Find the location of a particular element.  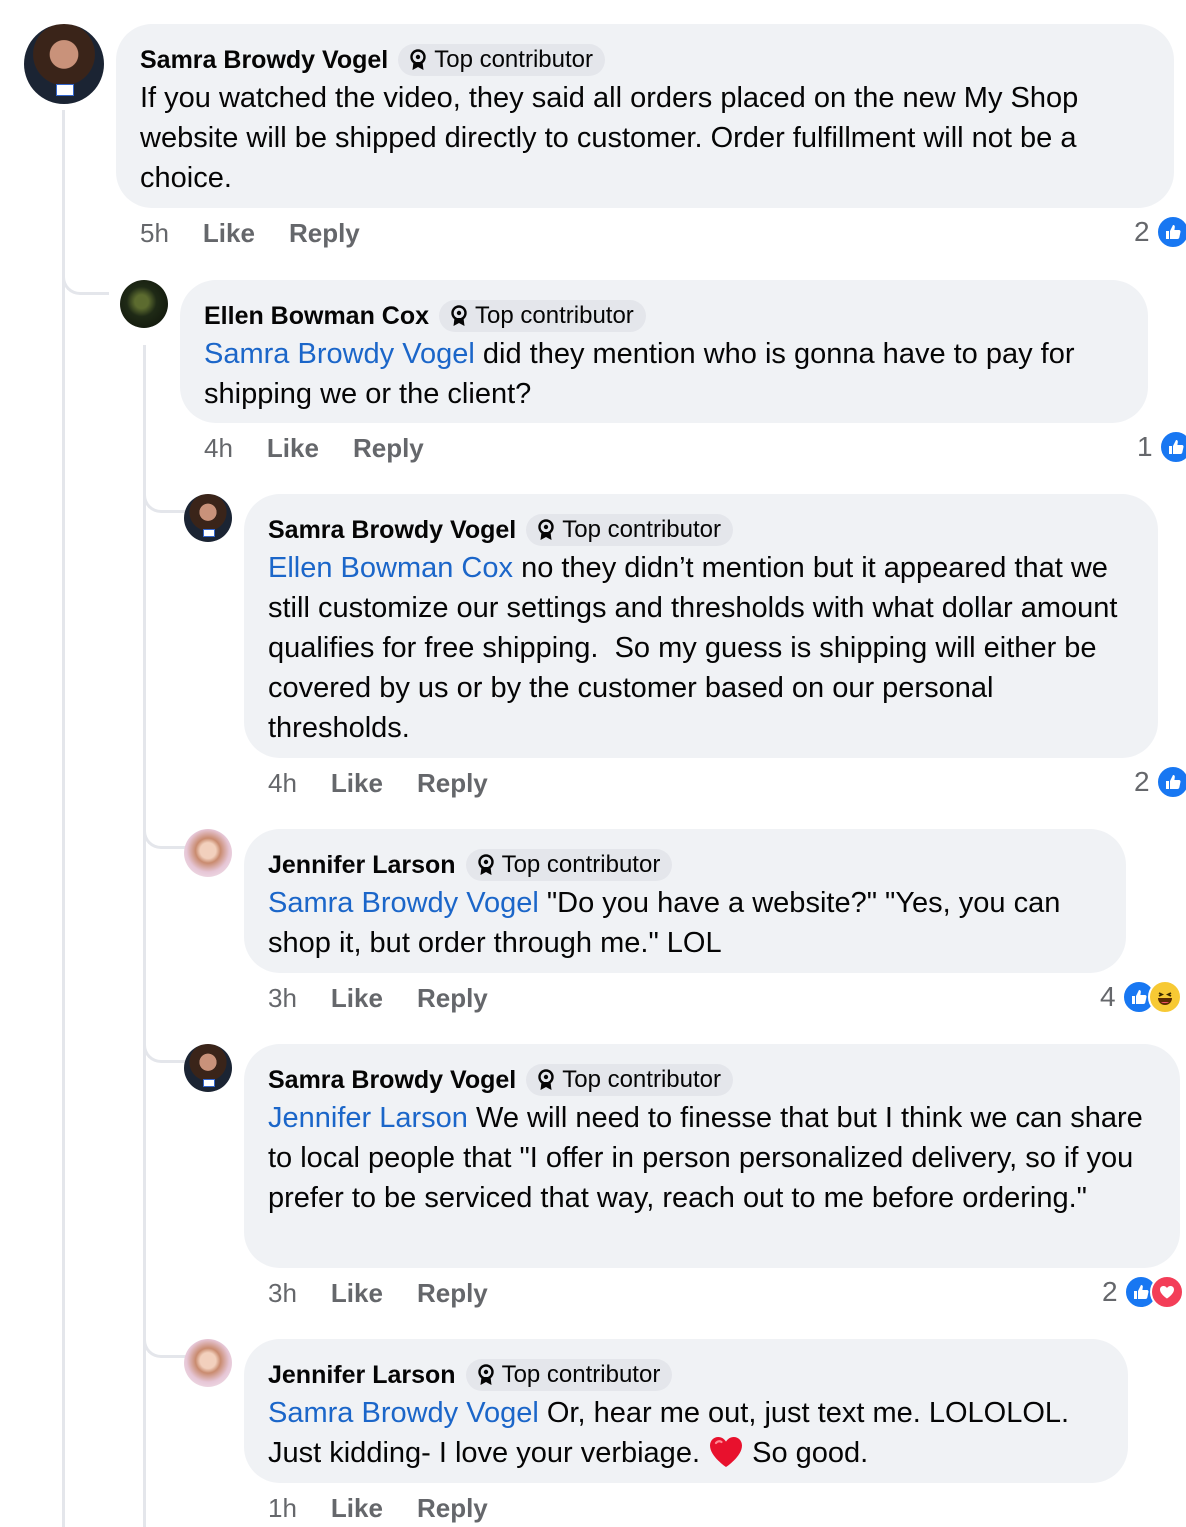

comment-author: Ellen Bowman Cox is located at coordinates (316, 316).